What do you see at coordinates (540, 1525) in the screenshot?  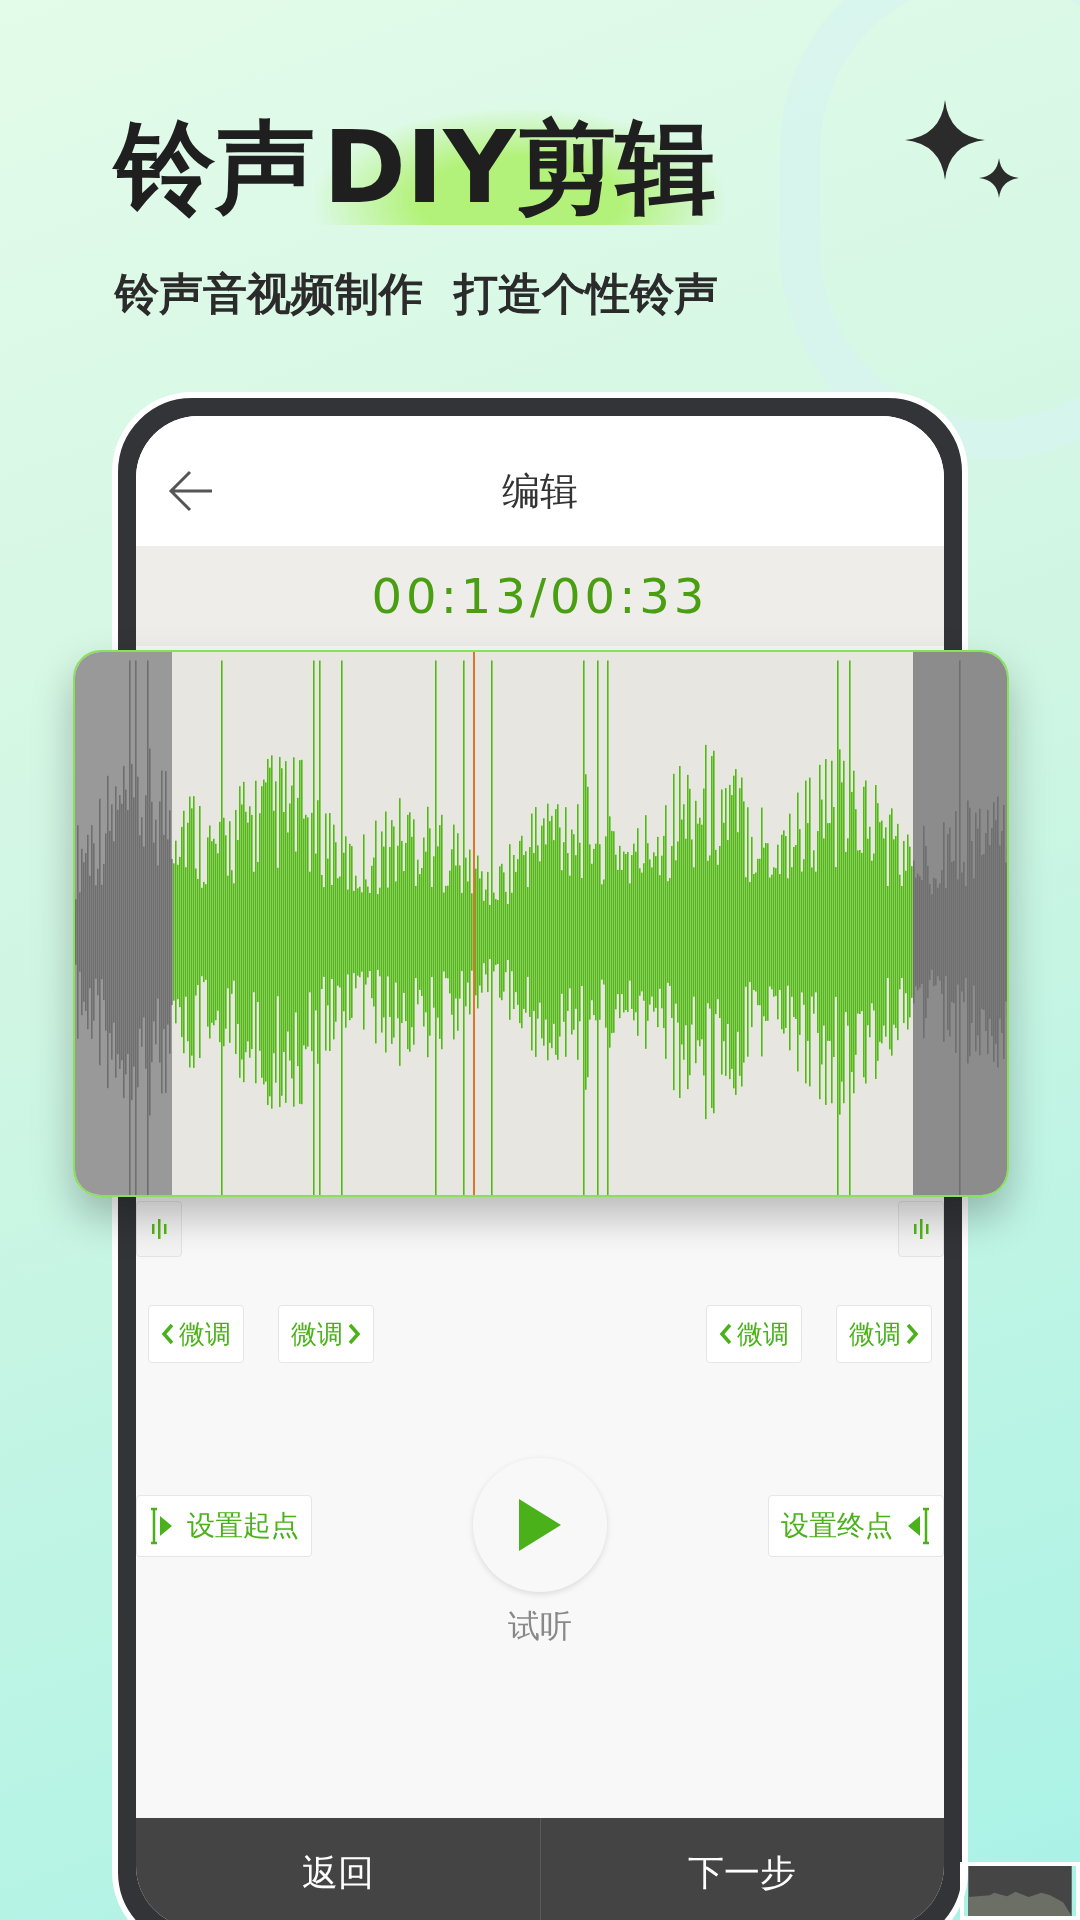 I see `play-icon` at bounding box center [540, 1525].